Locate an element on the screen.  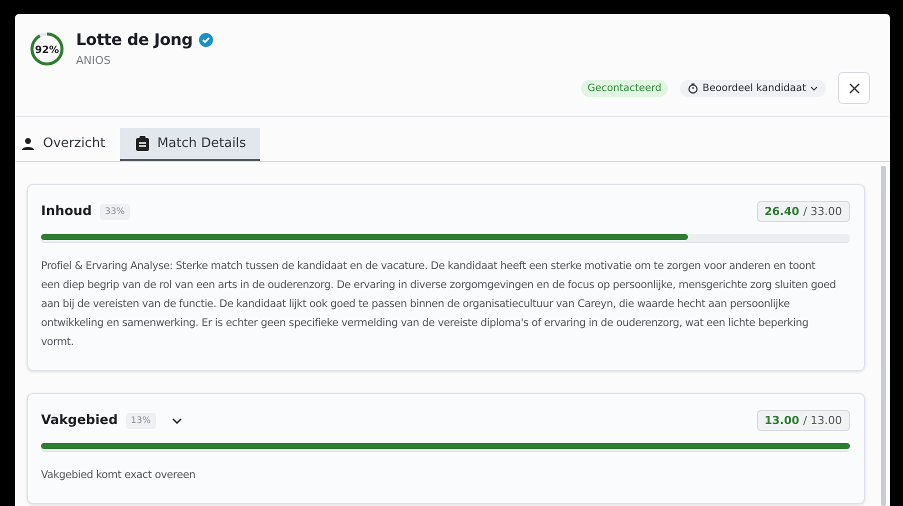
match-gauge: 92% is located at coordinates (47, 49).